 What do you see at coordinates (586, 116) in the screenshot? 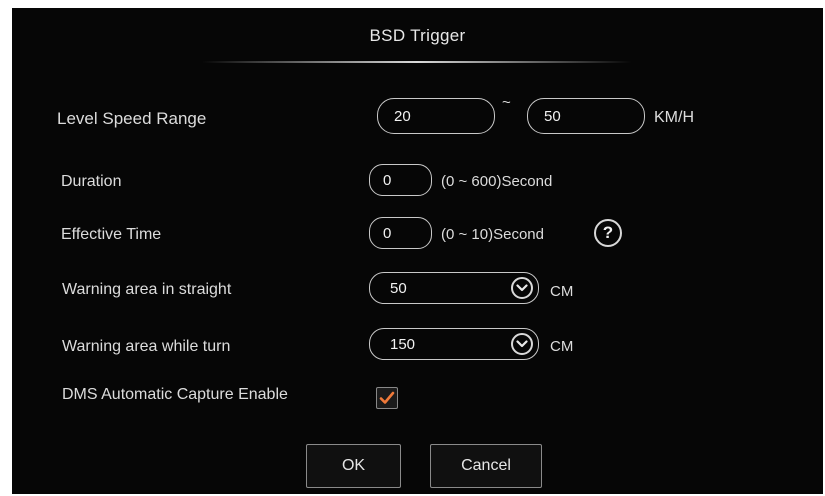
I see `speed-max-input` at bounding box center [586, 116].